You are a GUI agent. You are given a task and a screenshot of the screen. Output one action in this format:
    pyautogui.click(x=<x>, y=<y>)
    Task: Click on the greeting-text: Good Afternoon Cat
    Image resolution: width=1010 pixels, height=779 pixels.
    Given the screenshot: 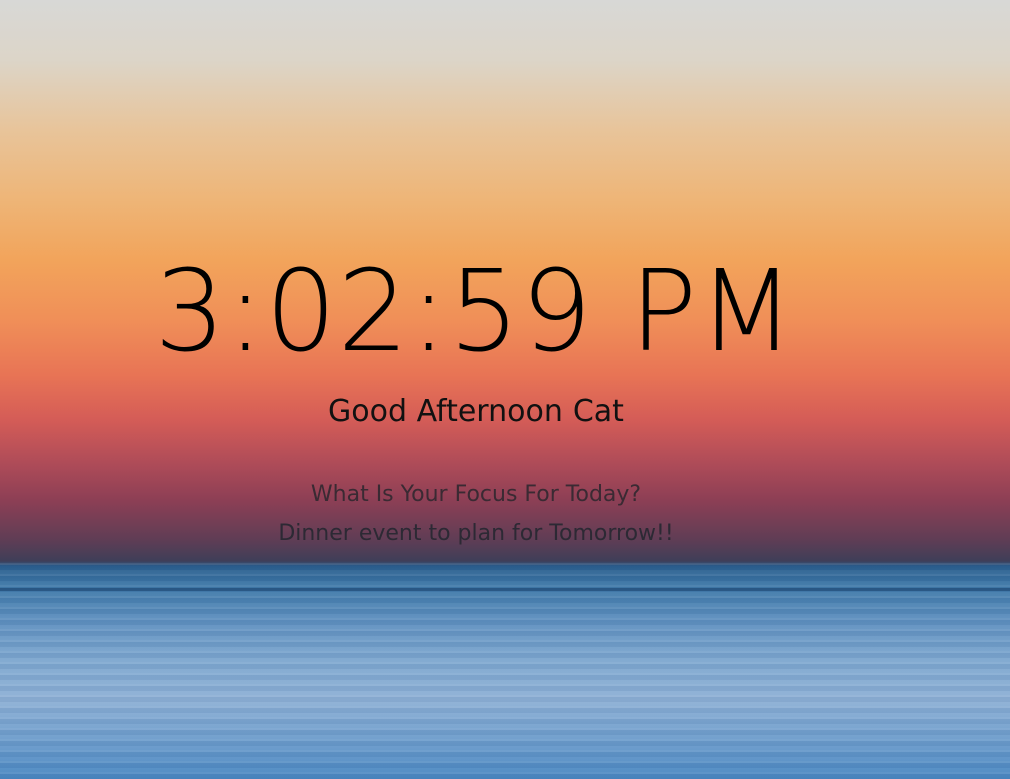 What is the action you would take?
    pyautogui.click(x=476, y=412)
    